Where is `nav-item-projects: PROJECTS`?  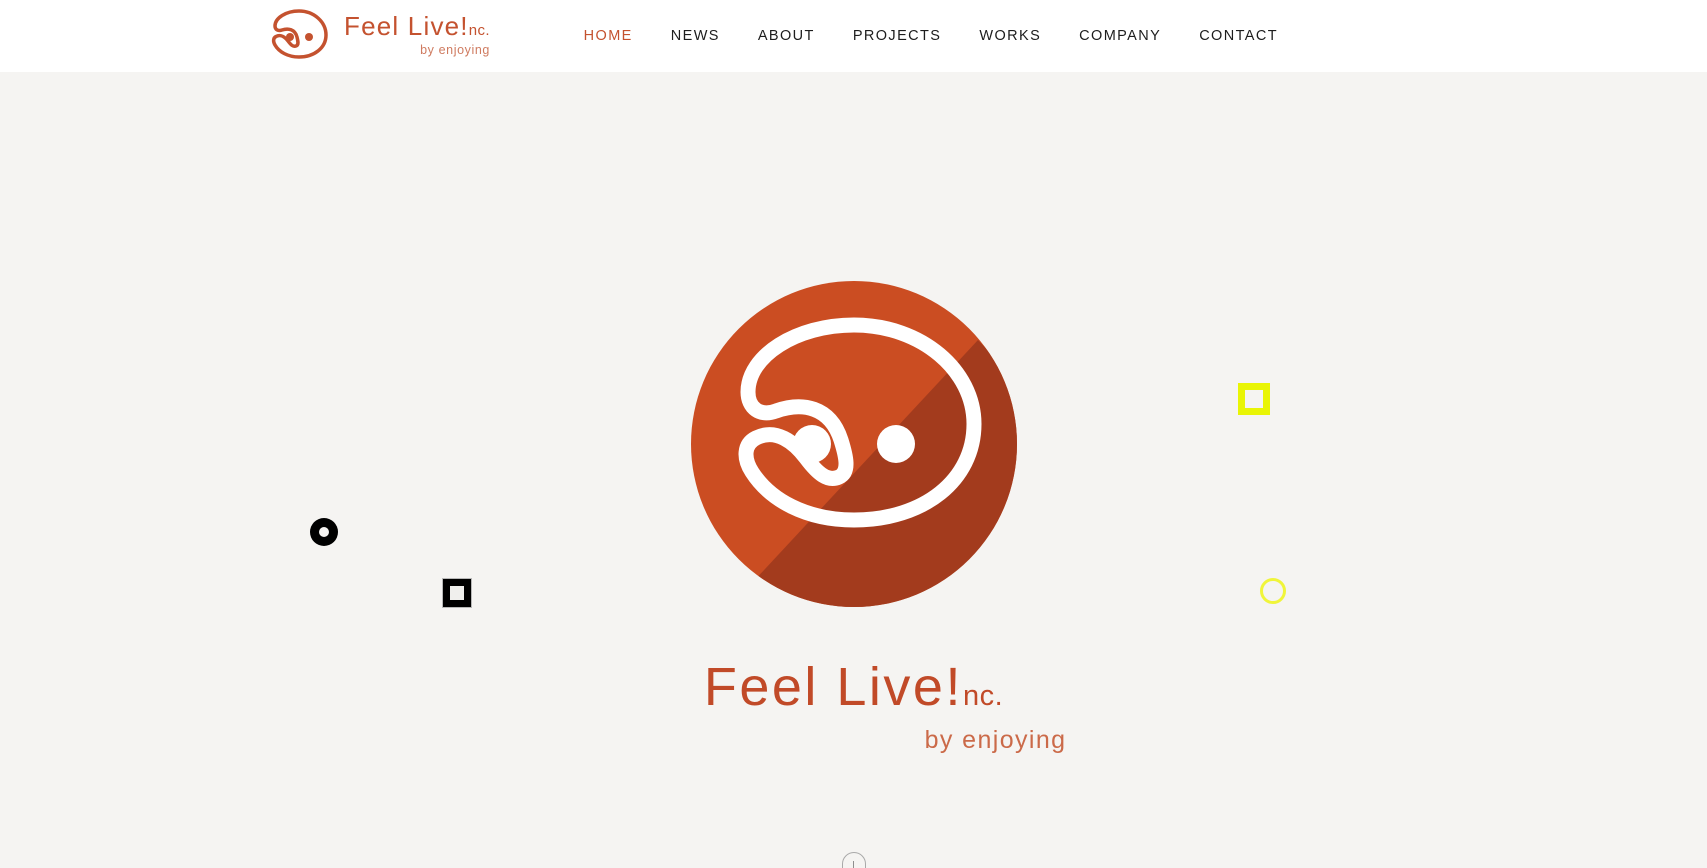
nav-item-projects: PROJECTS is located at coordinates (897, 36).